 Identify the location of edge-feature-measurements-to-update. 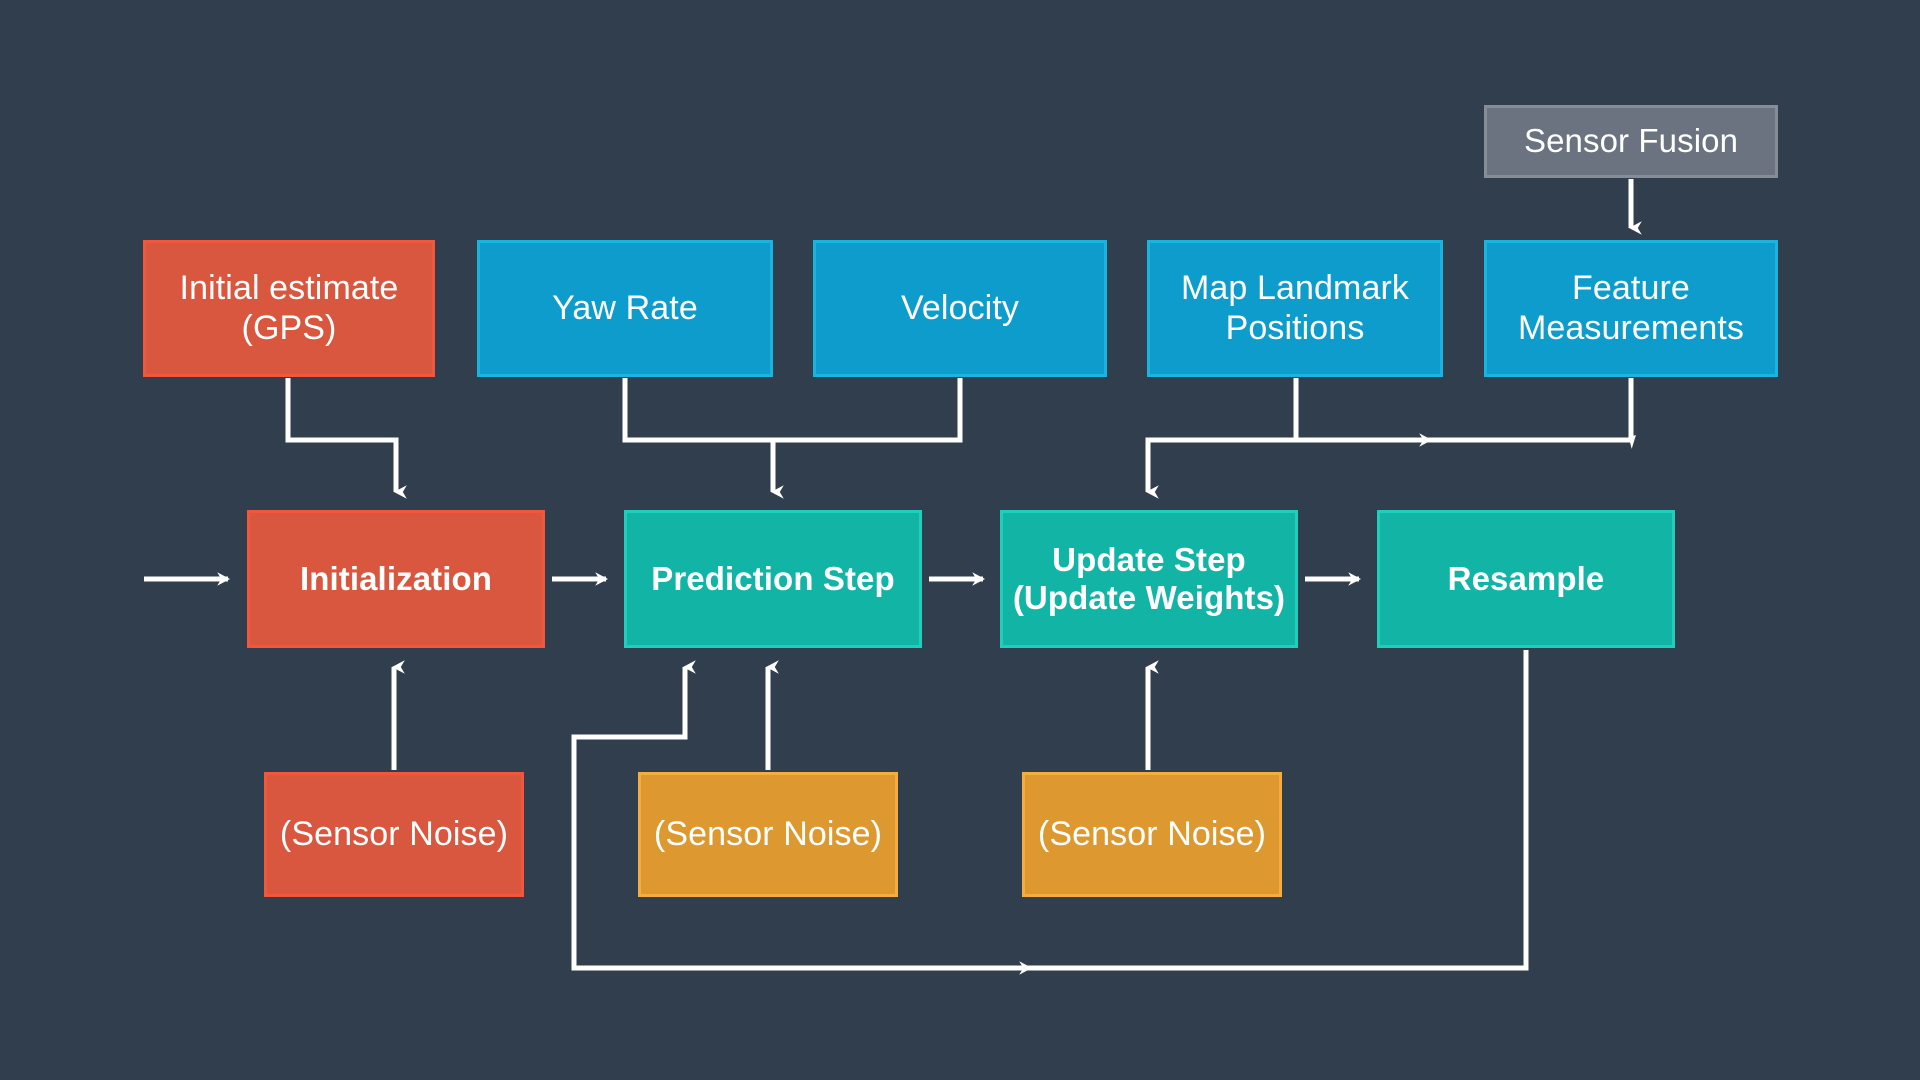
(1466, 413).